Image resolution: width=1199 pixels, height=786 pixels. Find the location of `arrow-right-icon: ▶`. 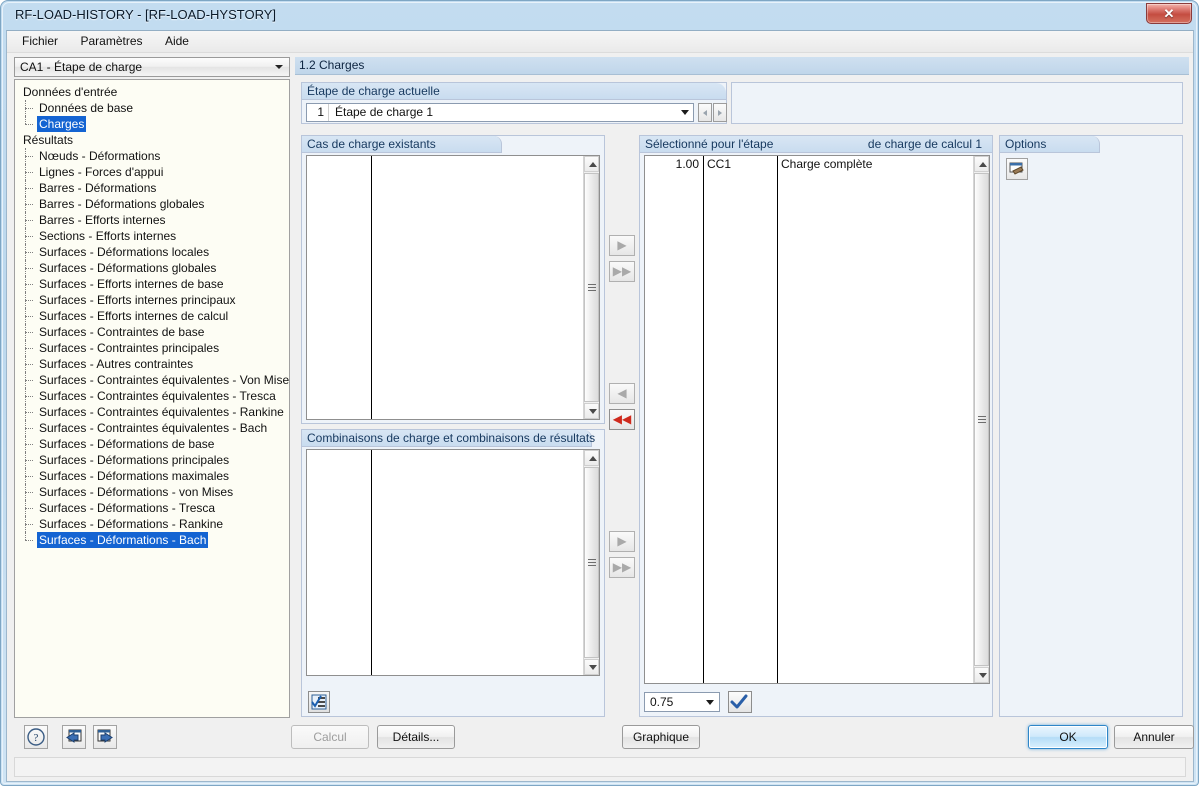

arrow-right-icon: ▶ is located at coordinates (622, 245).